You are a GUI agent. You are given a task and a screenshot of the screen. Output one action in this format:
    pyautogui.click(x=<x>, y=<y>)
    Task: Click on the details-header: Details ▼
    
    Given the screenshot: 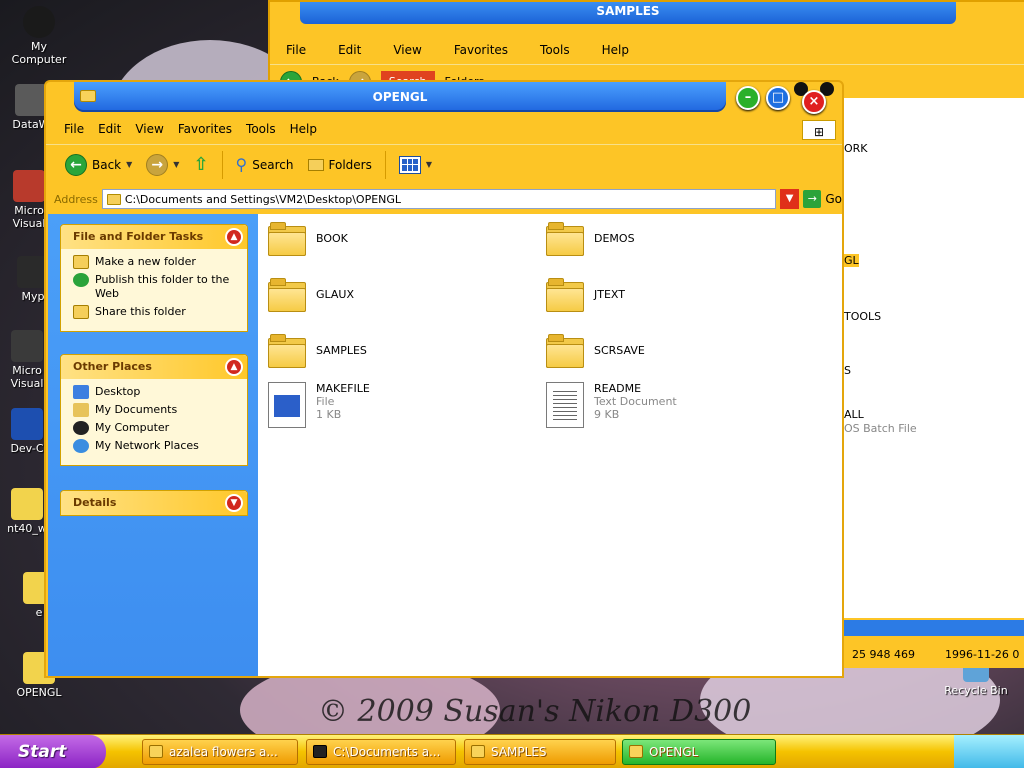 What is the action you would take?
    pyautogui.click(x=154, y=503)
    